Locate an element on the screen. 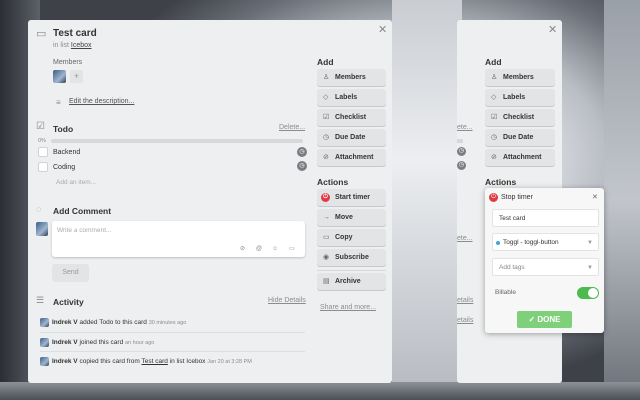 The height and width of the screenshot is (400, 640). activity-time: 30 minutes ago is located at coordinates (168, 323).